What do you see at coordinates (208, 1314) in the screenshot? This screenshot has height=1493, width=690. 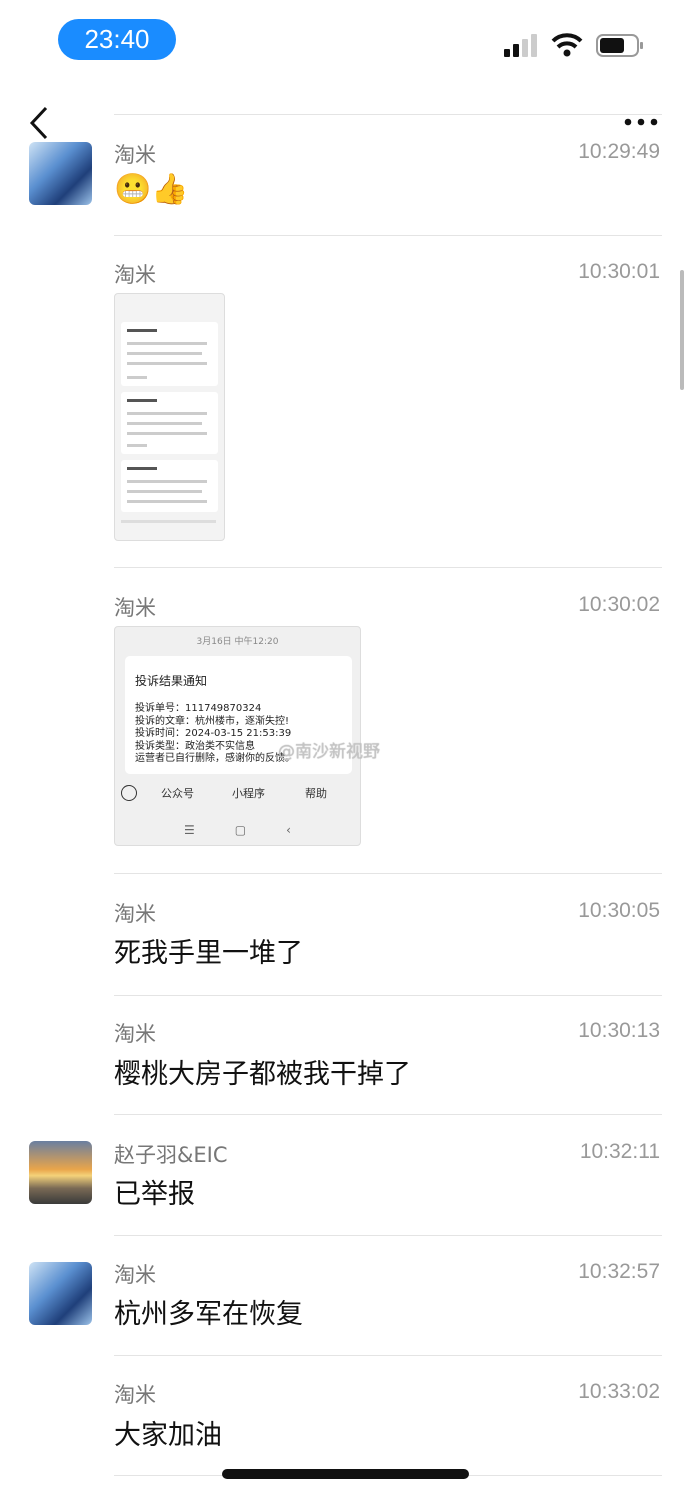 I see `message-text: 杭州多军在恢复` at bounding box center [208, 1314].